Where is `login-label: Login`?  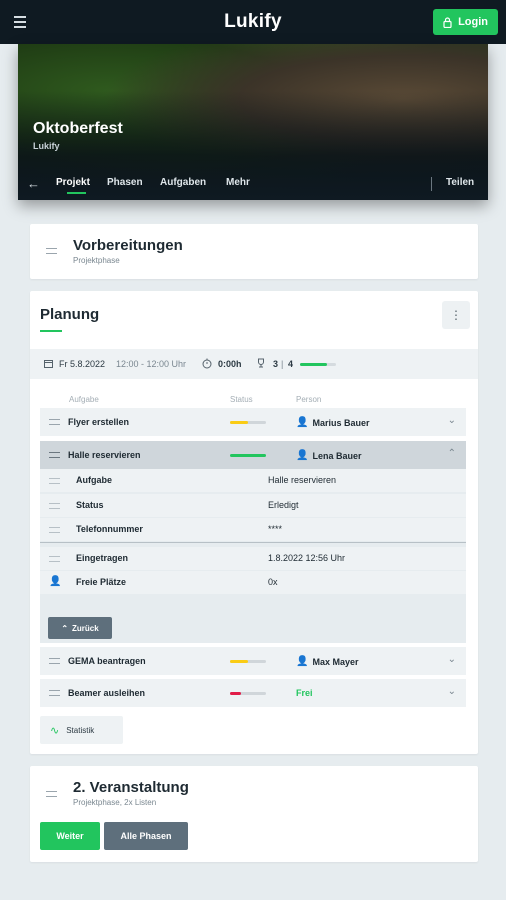
login-label: Login is located at coordinates (473, 22).